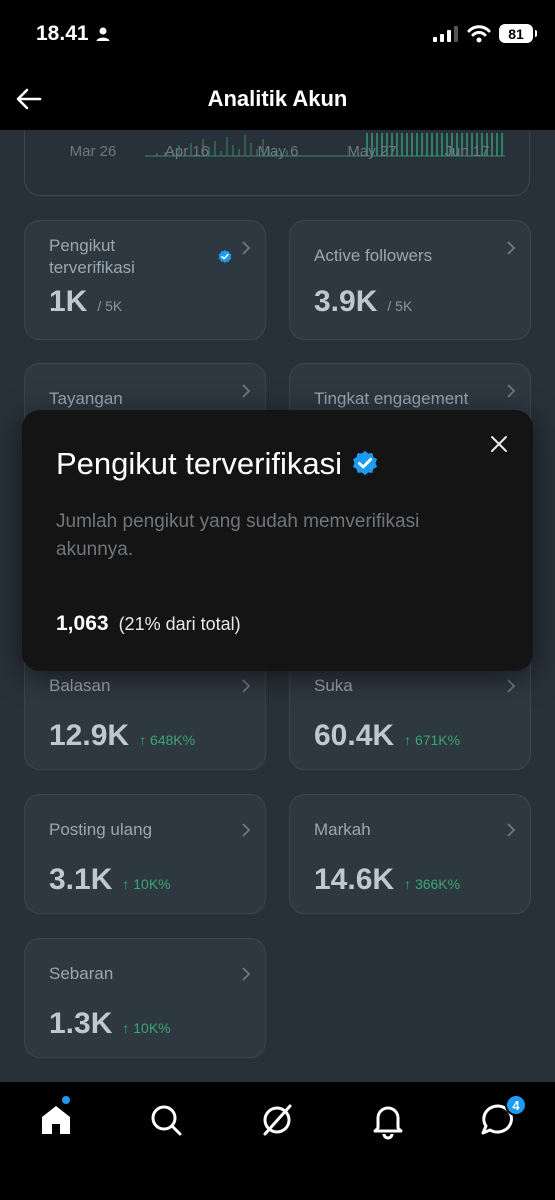  What do you see at coordinates (479, 33) in the screenshot?
I see `wifi-icon` at bounding box center [479, 33].